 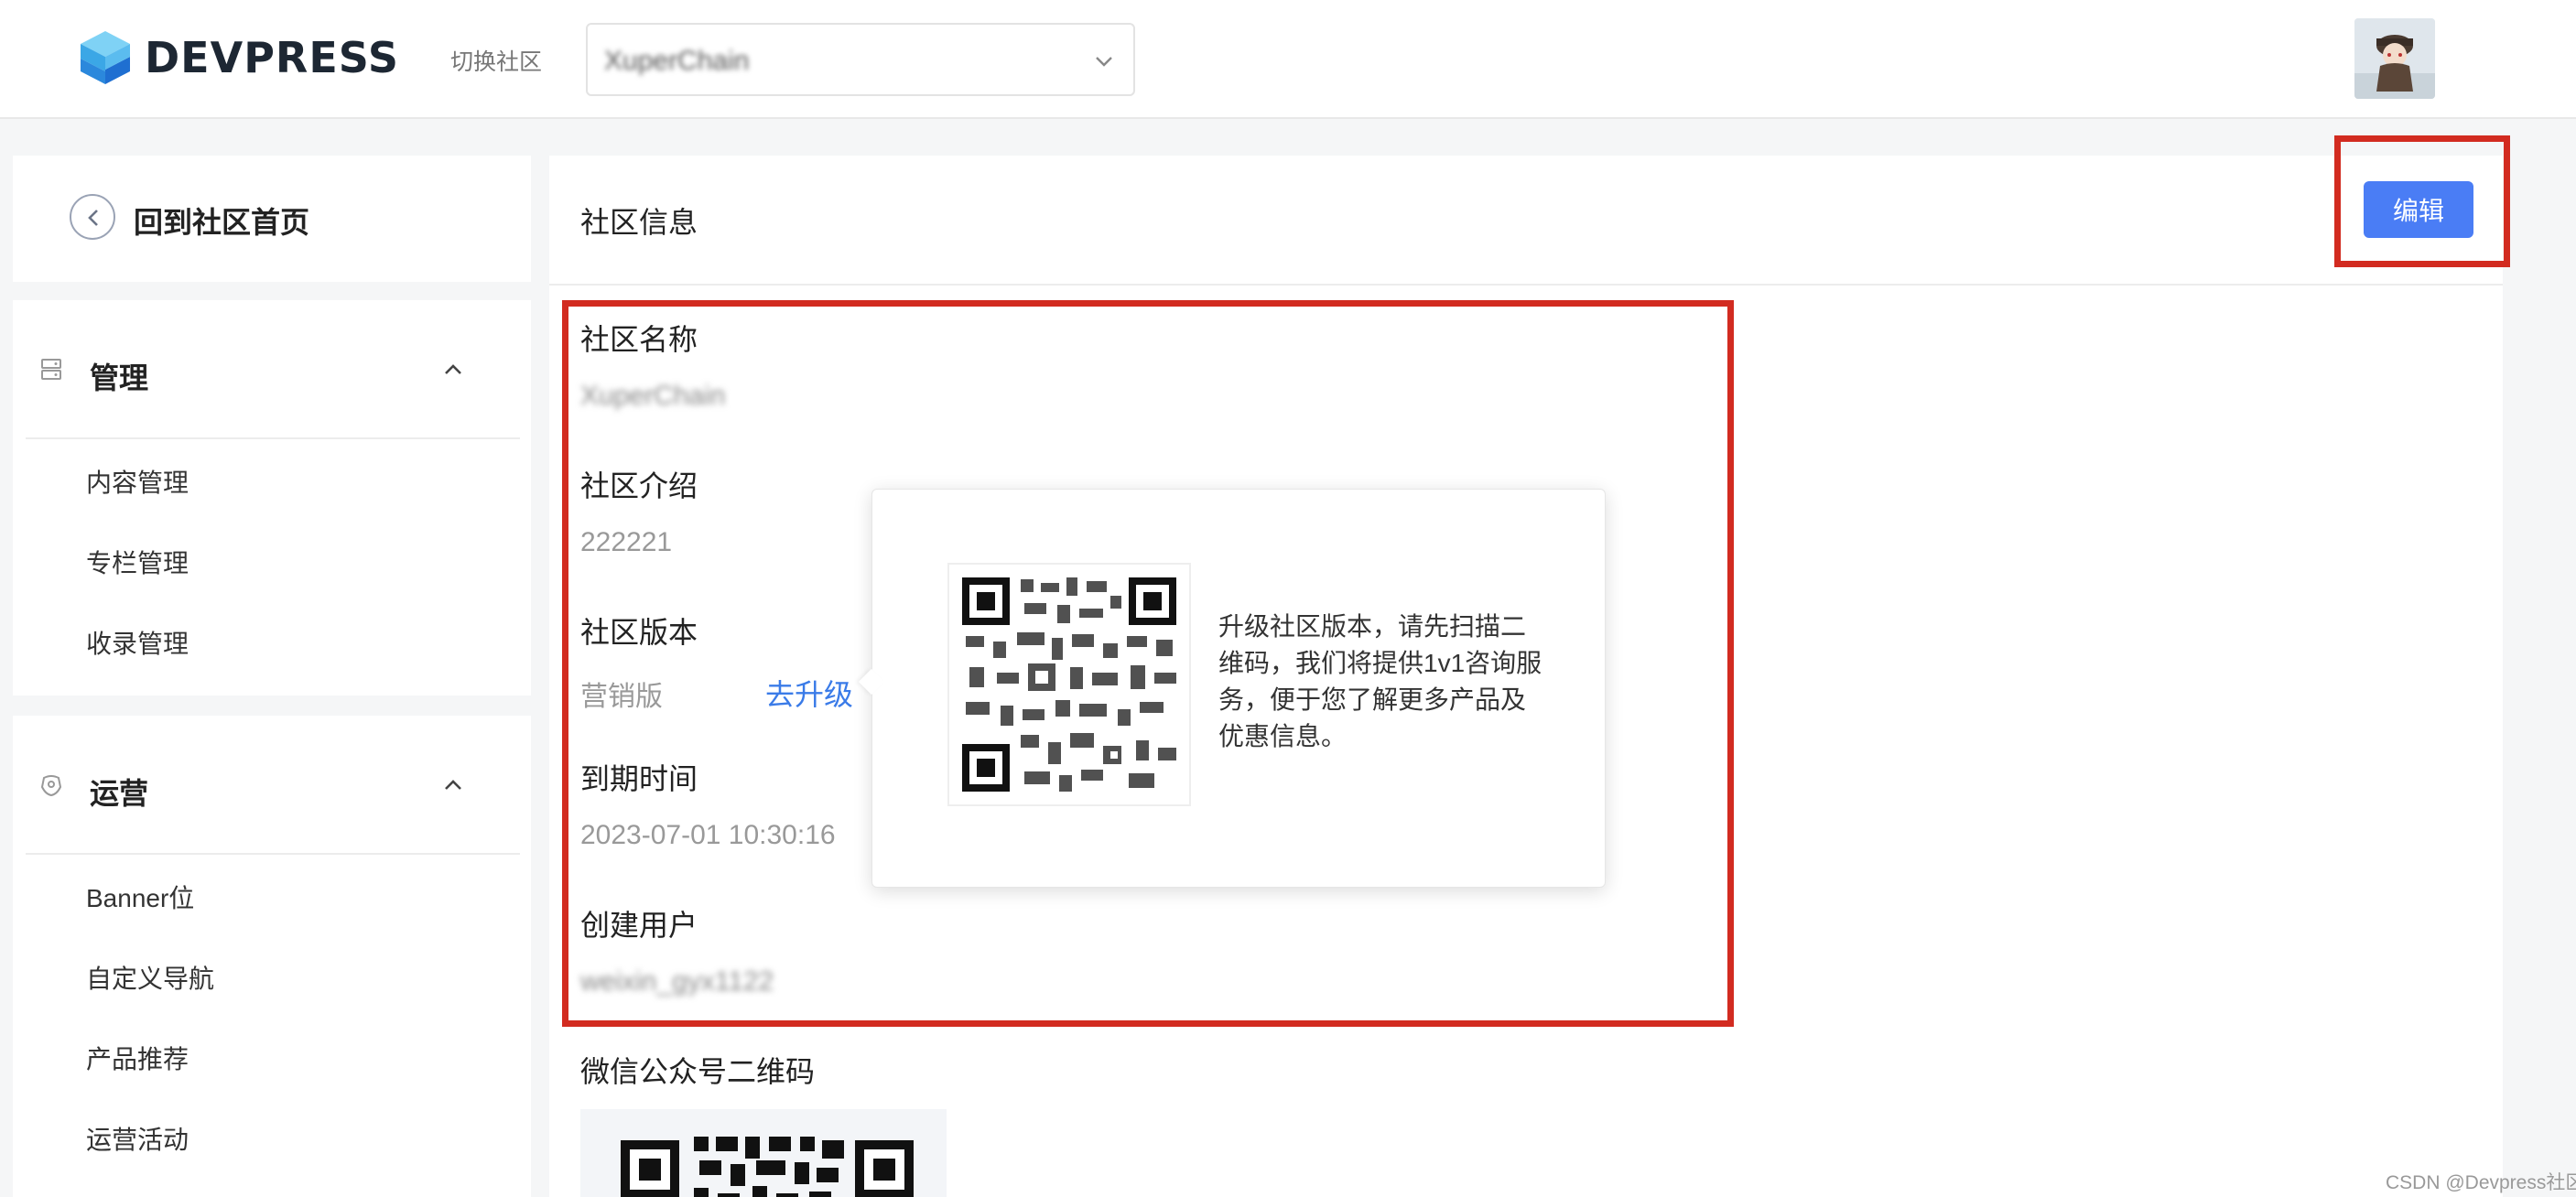 I want to click on user-avatar, so click(x=2395, y=58).